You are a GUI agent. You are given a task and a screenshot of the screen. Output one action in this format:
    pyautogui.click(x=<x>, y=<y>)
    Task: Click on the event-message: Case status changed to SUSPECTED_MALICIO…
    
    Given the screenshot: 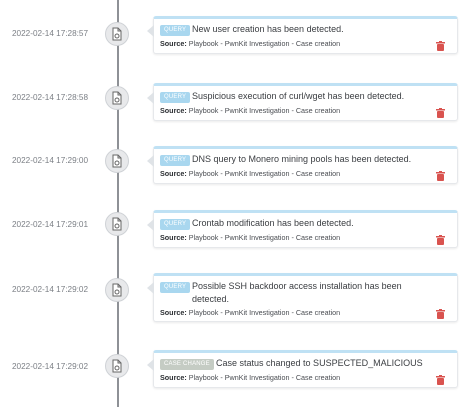 What is the action you would take?
    pyautogui.click(x=319, y=363)
    